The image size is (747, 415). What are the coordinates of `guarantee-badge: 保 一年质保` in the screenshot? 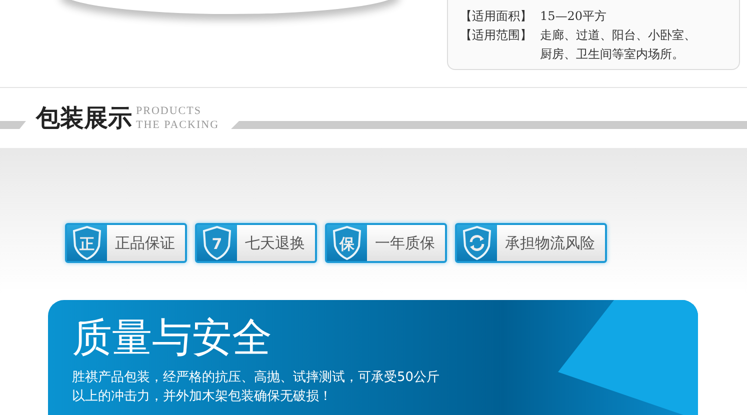 It's located at (386, 243).